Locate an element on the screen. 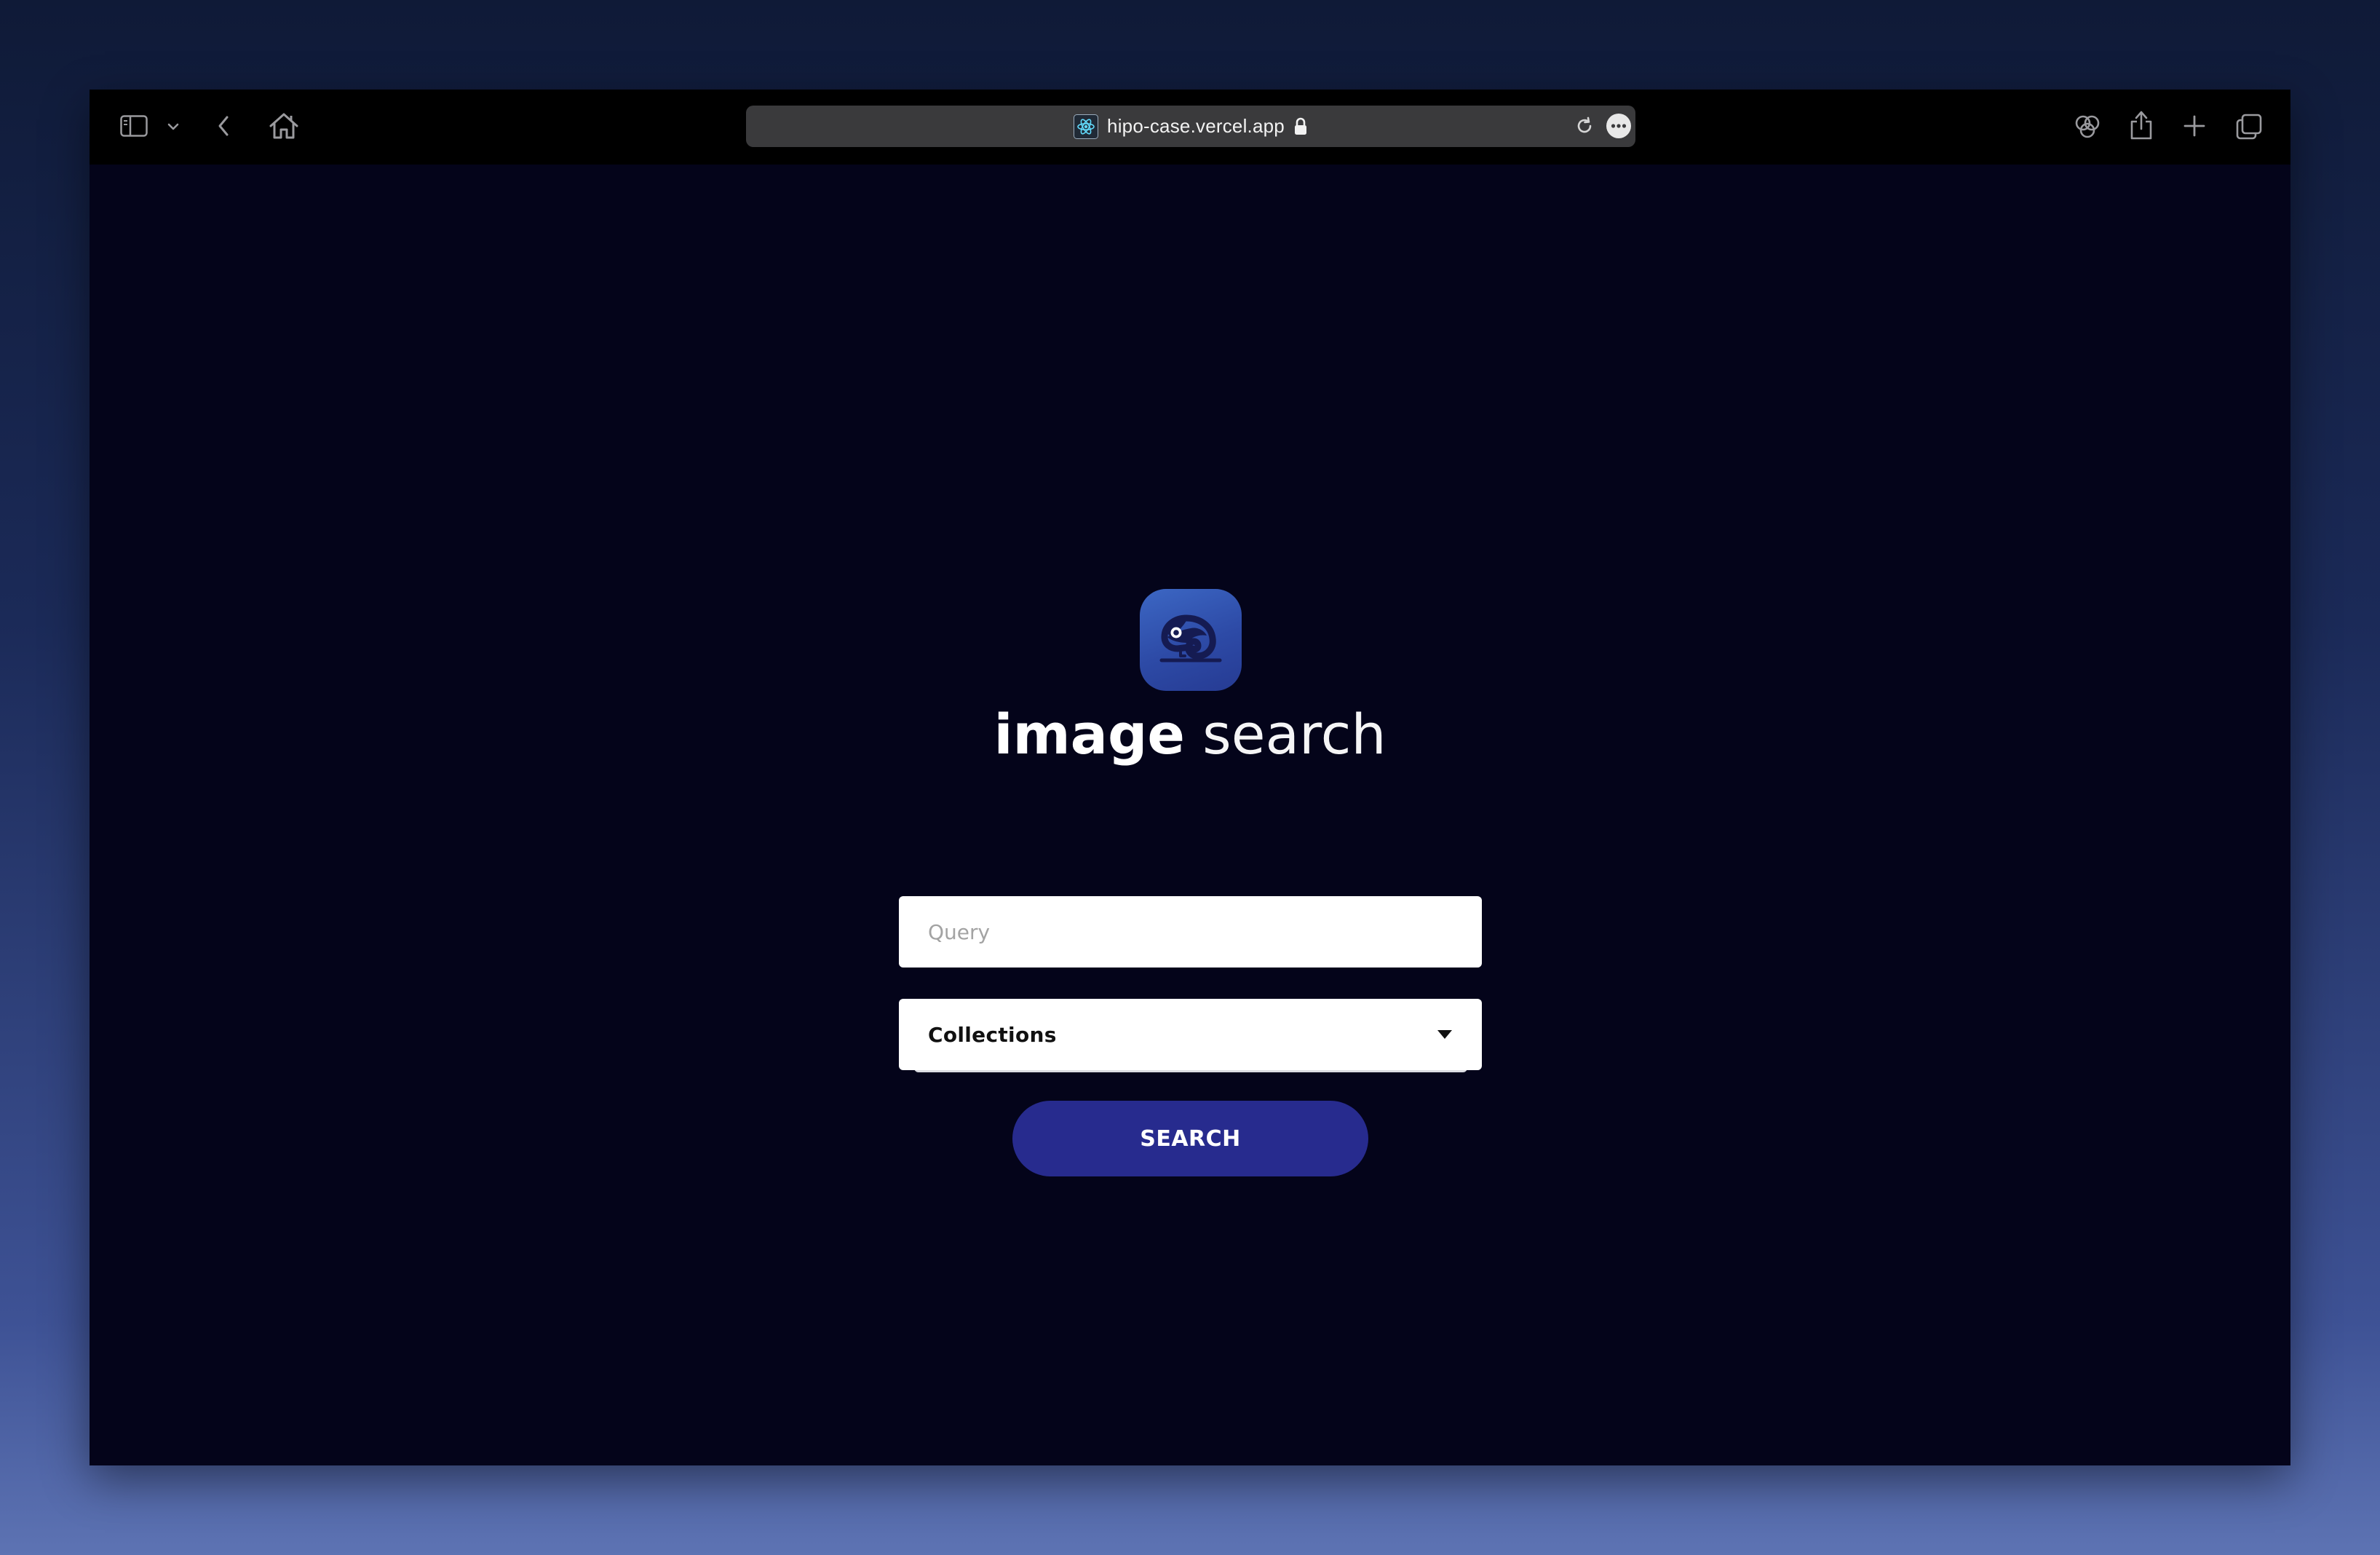  address-bar: hipo-case.vercel.app is located at coordinates (1190, 127).